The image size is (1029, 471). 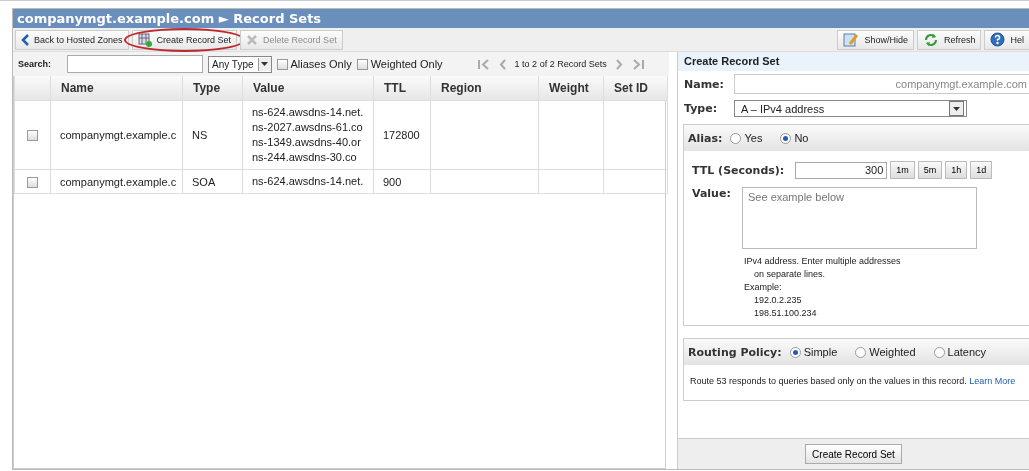 What do you see at coordinates (813, 352) in the screenshot?
I see `radio-option: Simple` at bounding box center [813, 352].